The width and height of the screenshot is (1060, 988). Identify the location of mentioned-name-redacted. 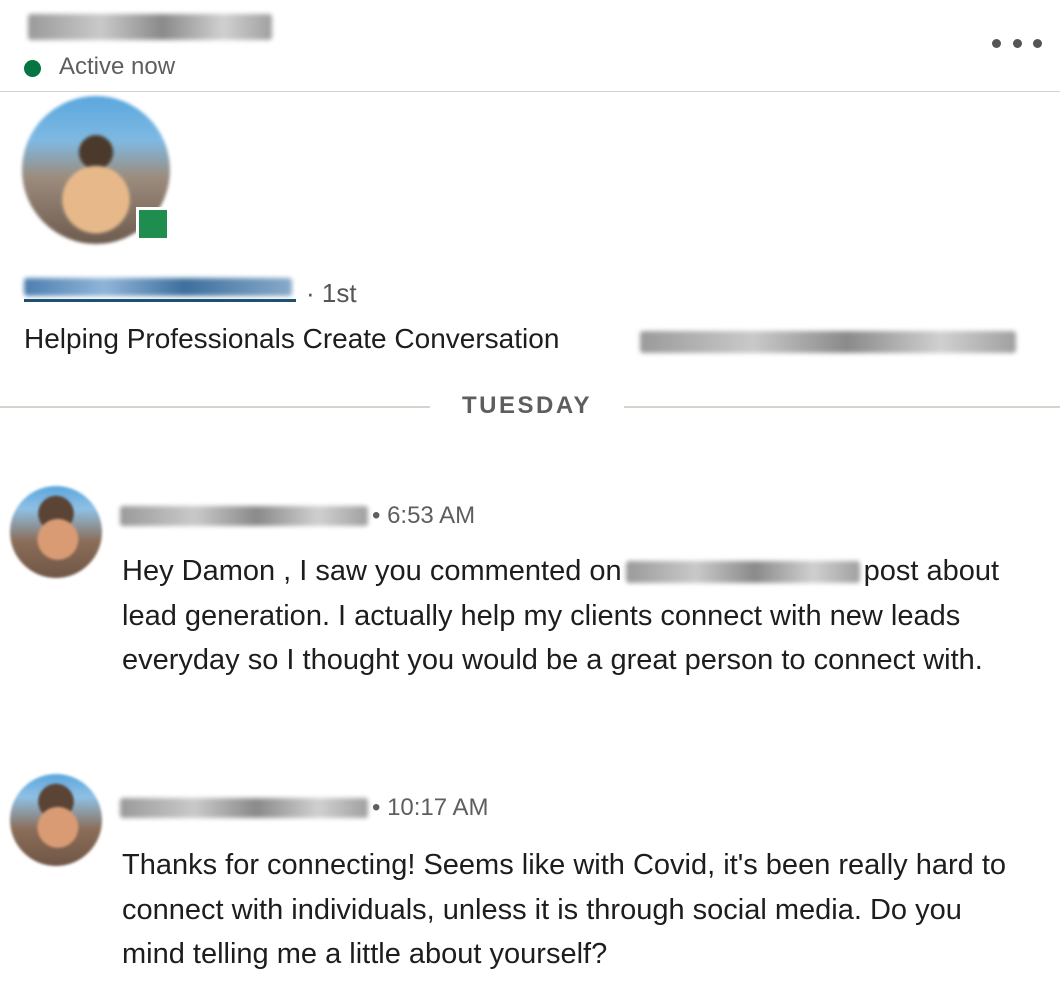
(742, 572).